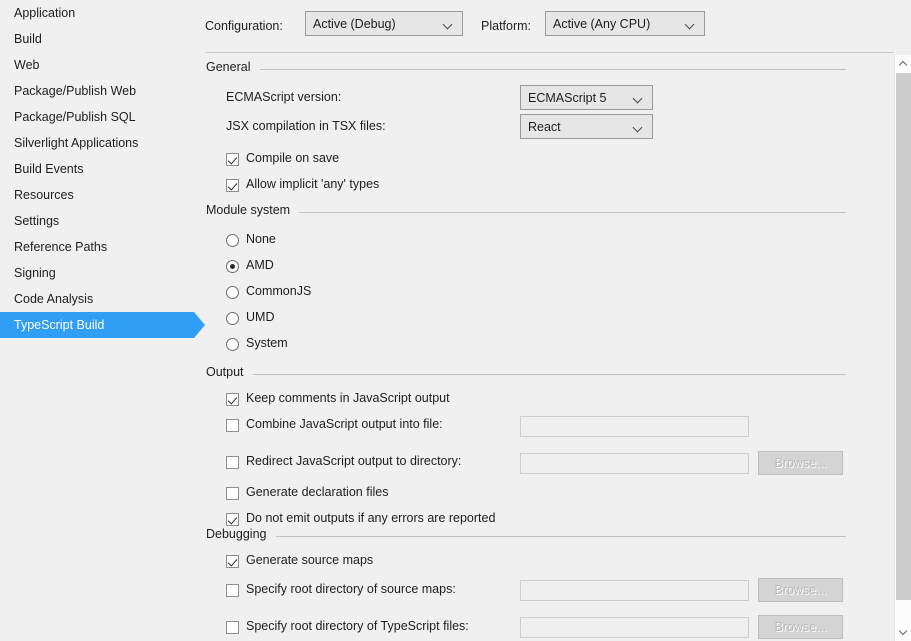 The width and height of the screenshot is (911, 641). What do you see at coordinates (232, 266) in the screenshot?
I see `module-amd-radio` at bounding box center [232, 266].